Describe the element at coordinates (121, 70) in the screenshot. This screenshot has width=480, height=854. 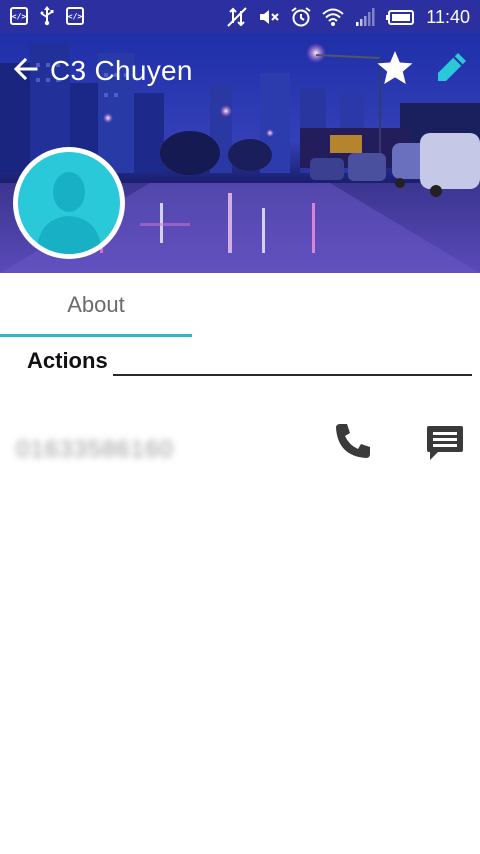
I see `contact-name: C3 Chuyen` at that location.